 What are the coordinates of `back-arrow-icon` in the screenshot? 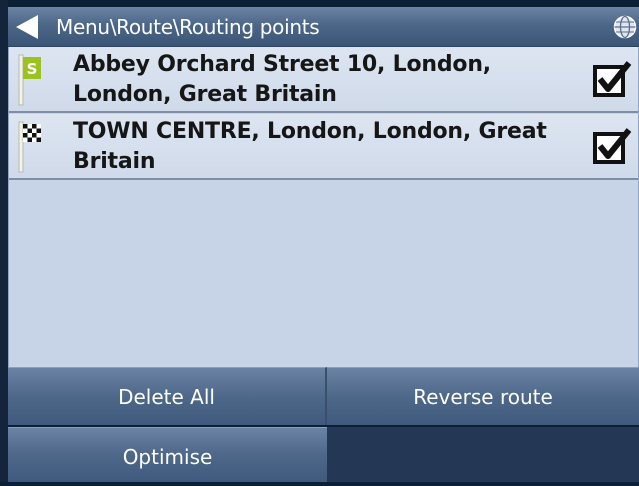 It's located at (29, 27).